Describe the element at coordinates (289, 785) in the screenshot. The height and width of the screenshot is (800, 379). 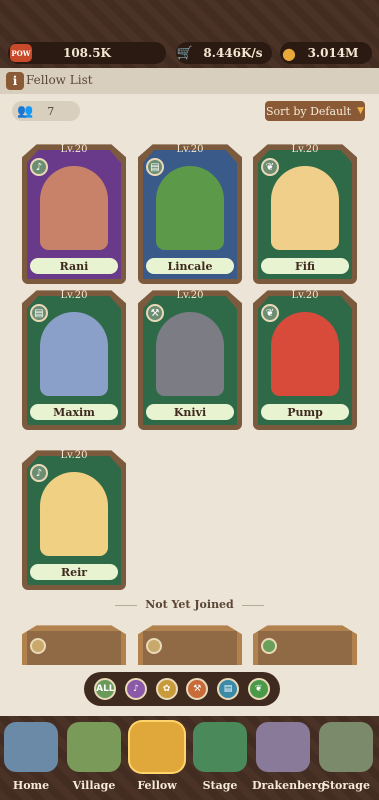
I see `nav-label: Drakenberg` at that location.